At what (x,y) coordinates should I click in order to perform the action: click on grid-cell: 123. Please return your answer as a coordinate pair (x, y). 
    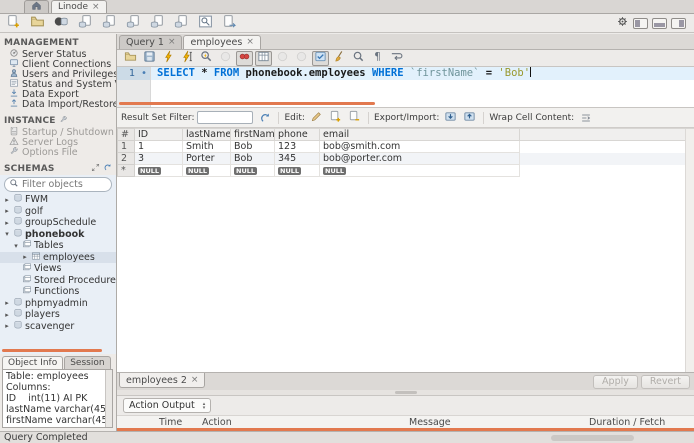
    Looking at the image, I should click on (297, 146).